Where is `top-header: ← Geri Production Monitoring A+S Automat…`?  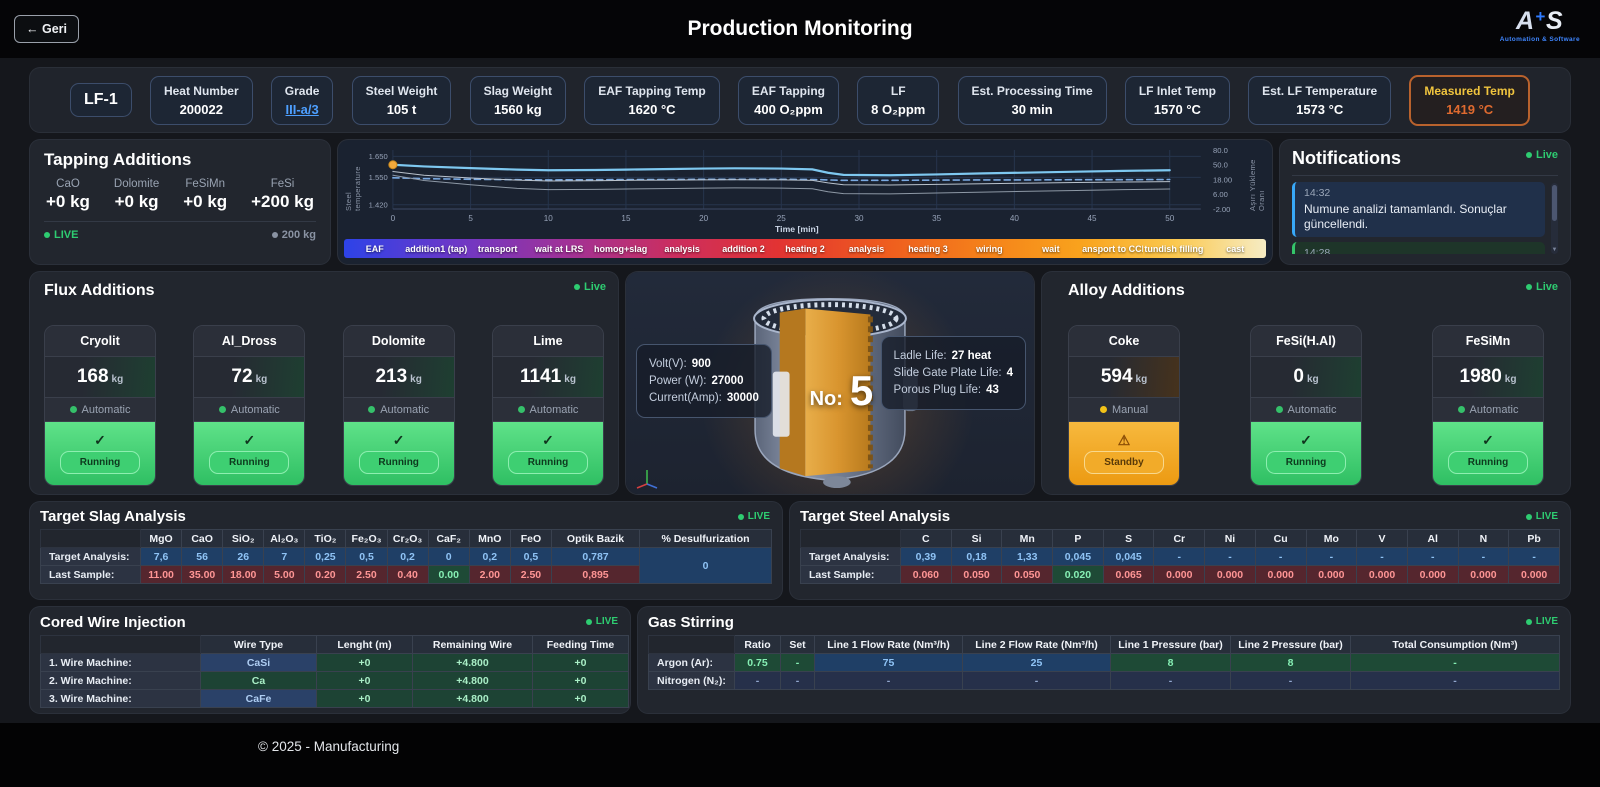 top-header: ← Geri Production Monitoring A+S Automat… is located at coordinates (800, 29).